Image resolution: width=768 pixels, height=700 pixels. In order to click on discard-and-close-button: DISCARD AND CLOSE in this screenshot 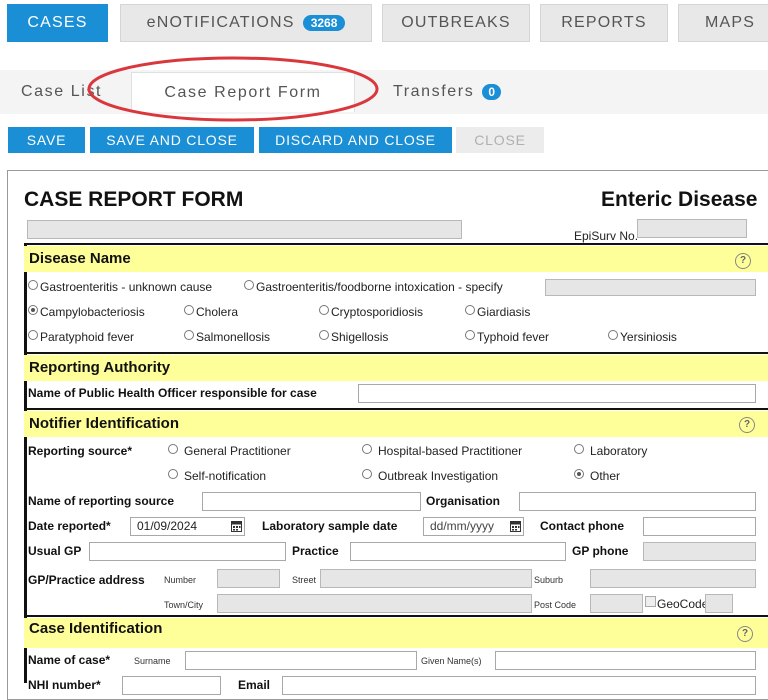, I will do `click(355, 140)`.